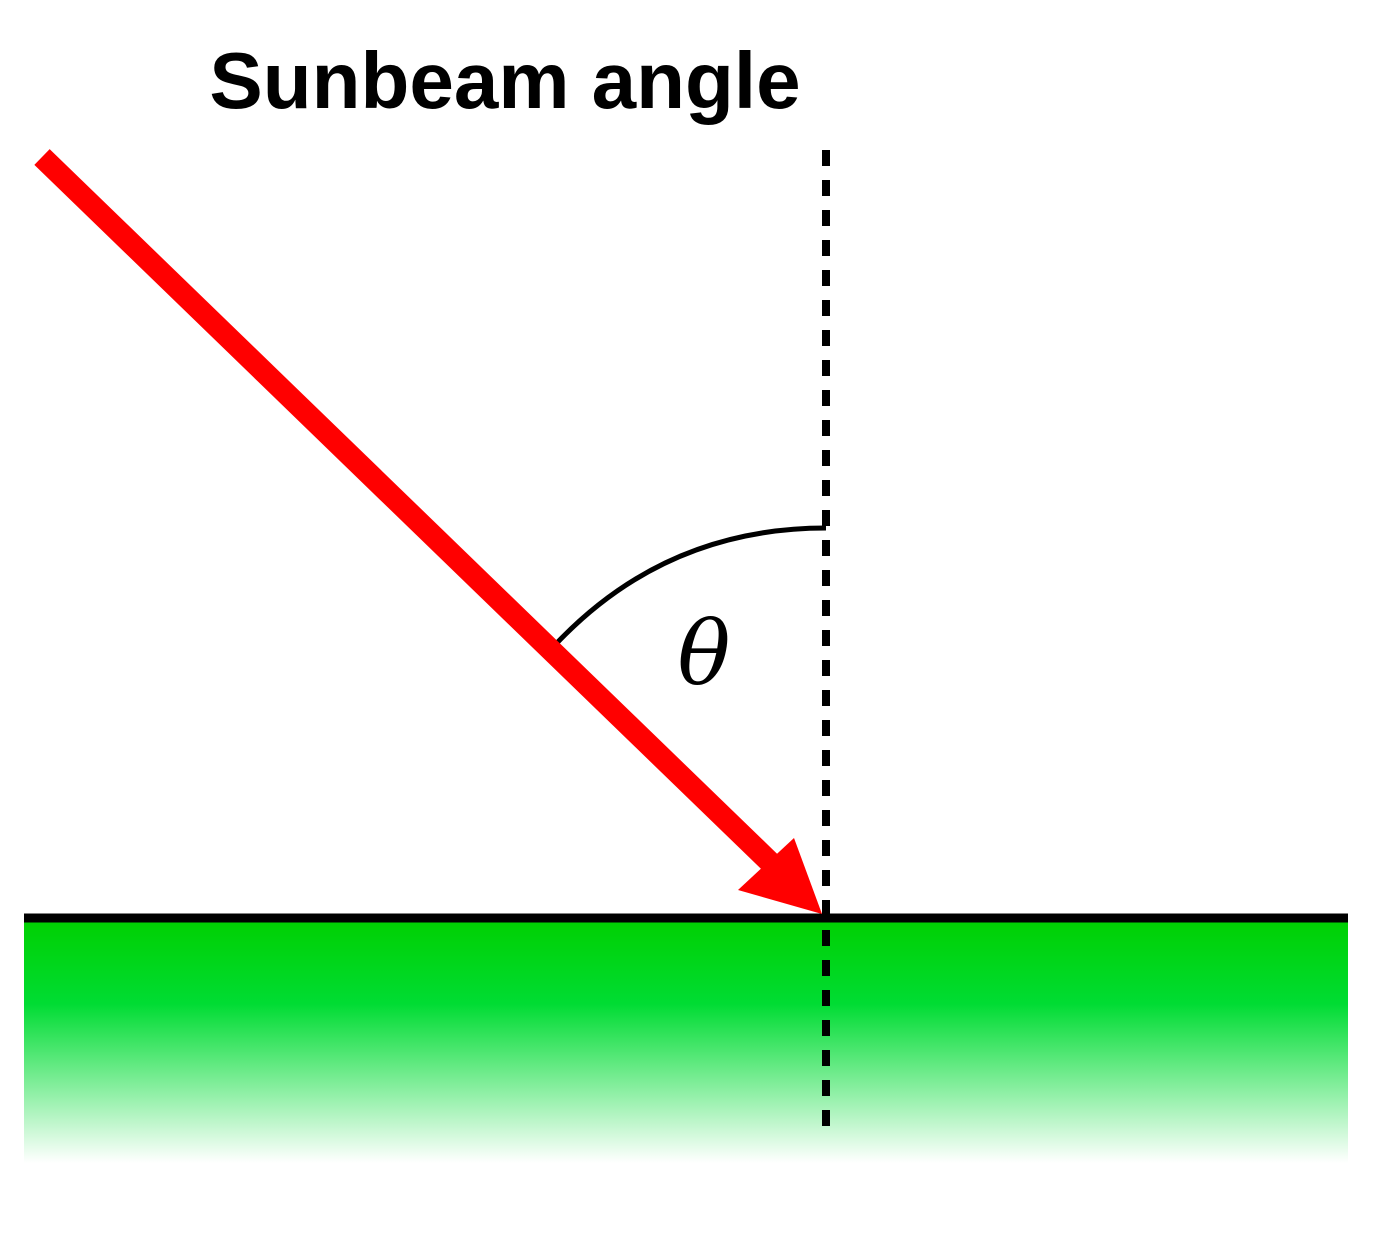 The width and height of the screenshot is (1379, 1251). What do you see at coordinates (504, 80) in the screenshot?
I see `diagram-title: Sunbeam angle` at bounding box center [504, 80].